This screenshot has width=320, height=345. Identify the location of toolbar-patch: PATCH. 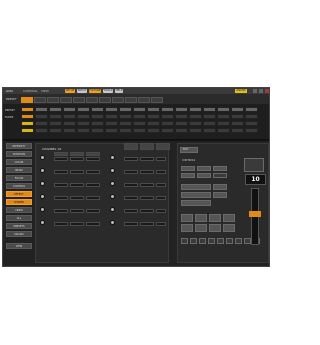
(82, 91).